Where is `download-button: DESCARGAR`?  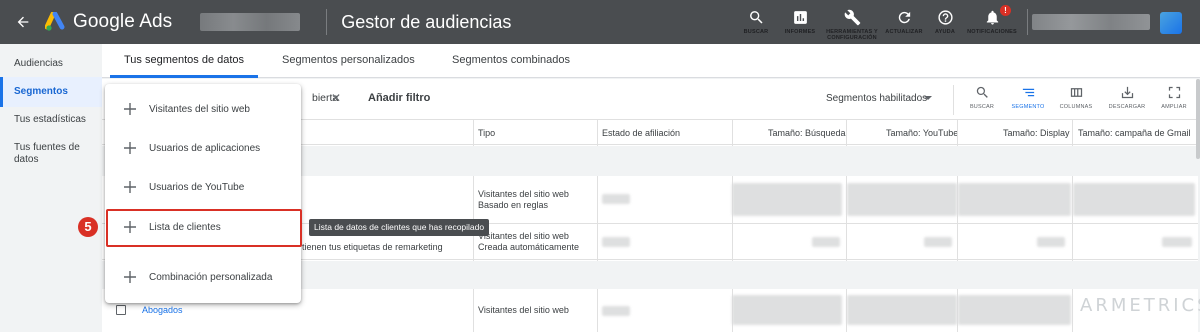 download-button: DESCARGAR is located at coordinates (1127, 97).